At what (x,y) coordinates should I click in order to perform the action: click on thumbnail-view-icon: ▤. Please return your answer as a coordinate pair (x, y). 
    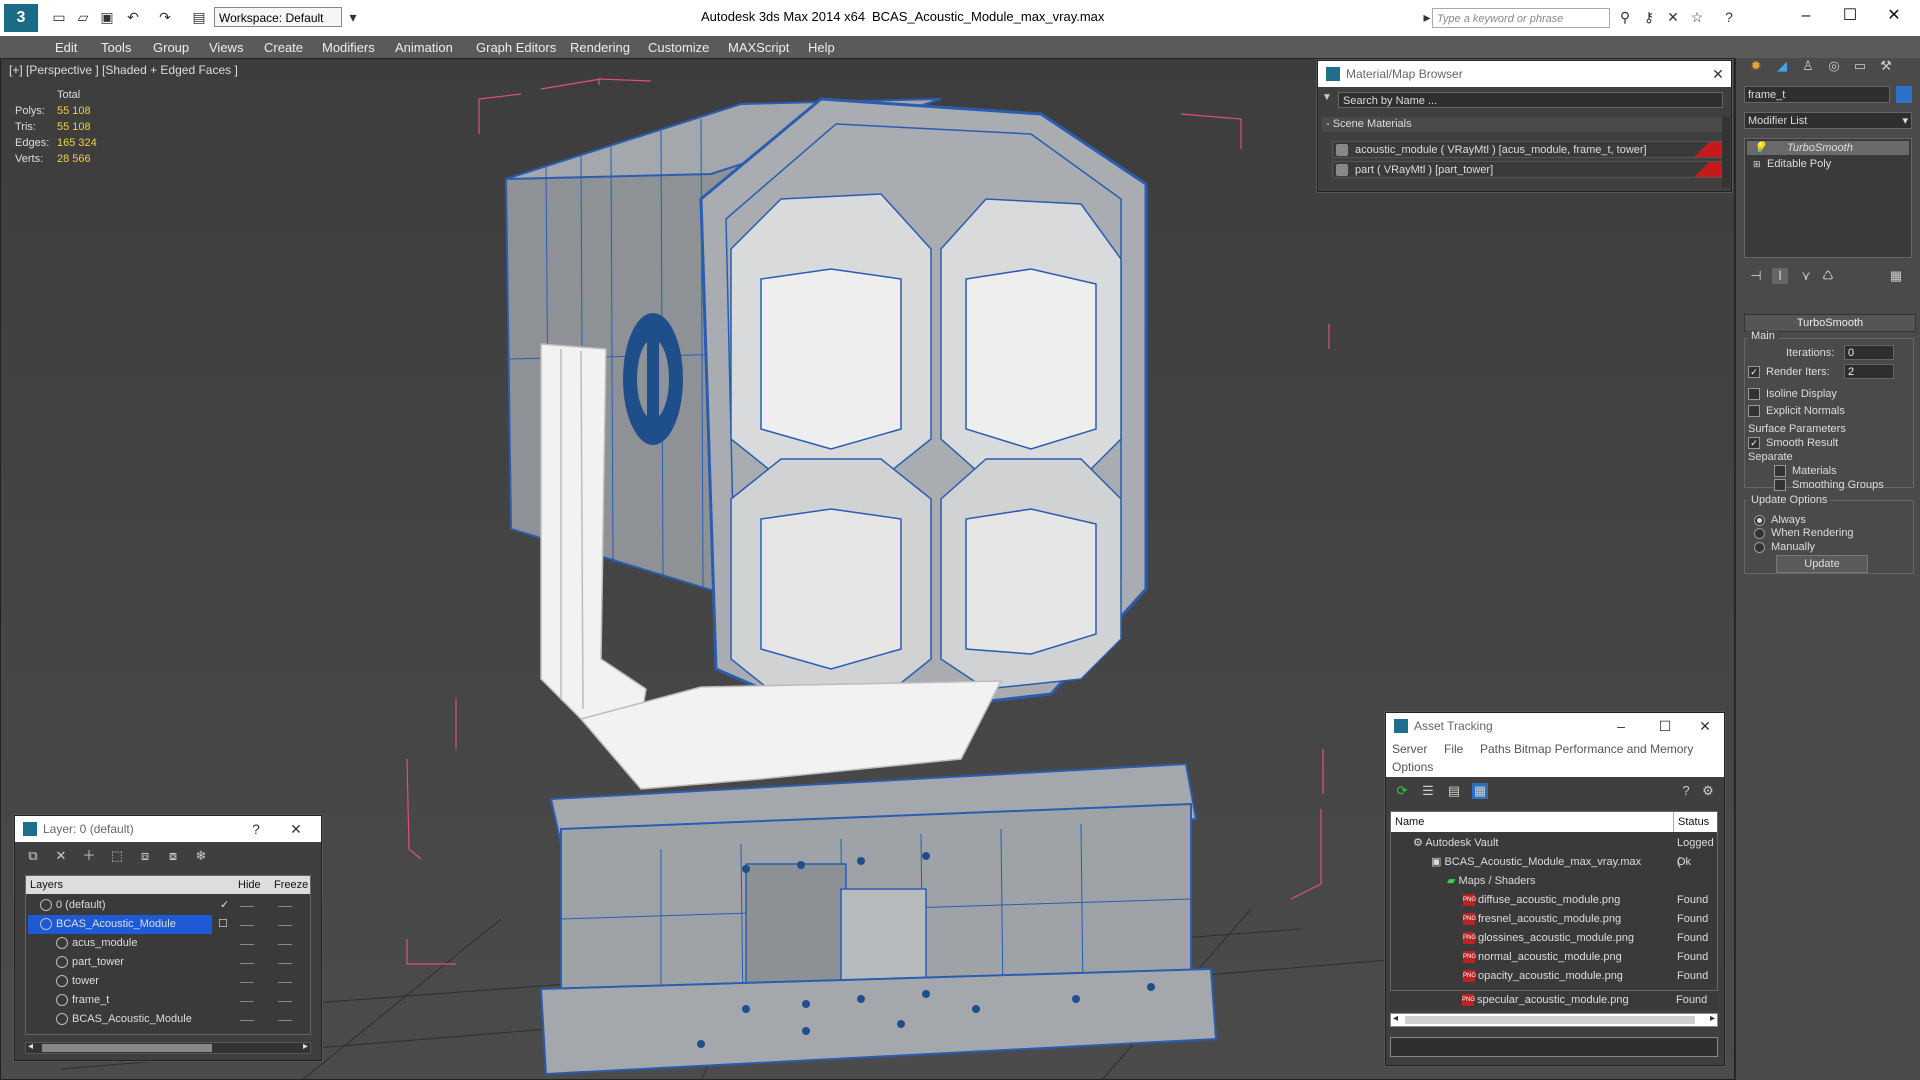
    Looking at the image, I should click on (1454, 791).